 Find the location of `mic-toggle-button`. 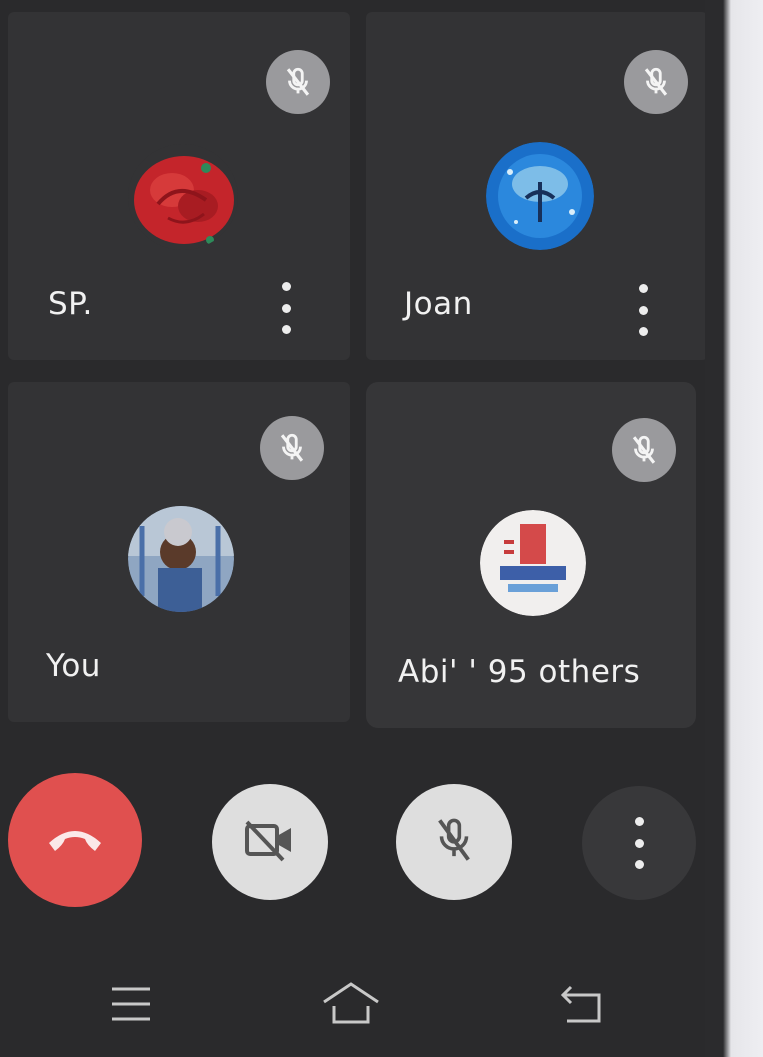

mic-toggle-button is located at coordinates (454, 842).